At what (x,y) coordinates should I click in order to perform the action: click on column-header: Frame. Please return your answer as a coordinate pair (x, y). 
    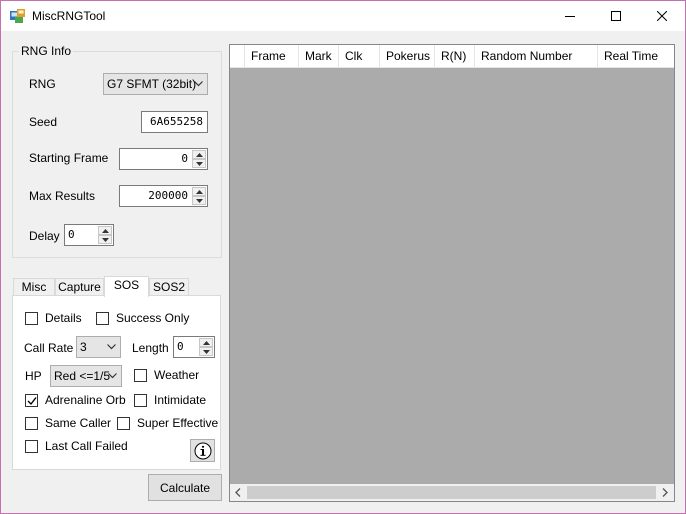
    Looking at the image, I should click on (272, 56).